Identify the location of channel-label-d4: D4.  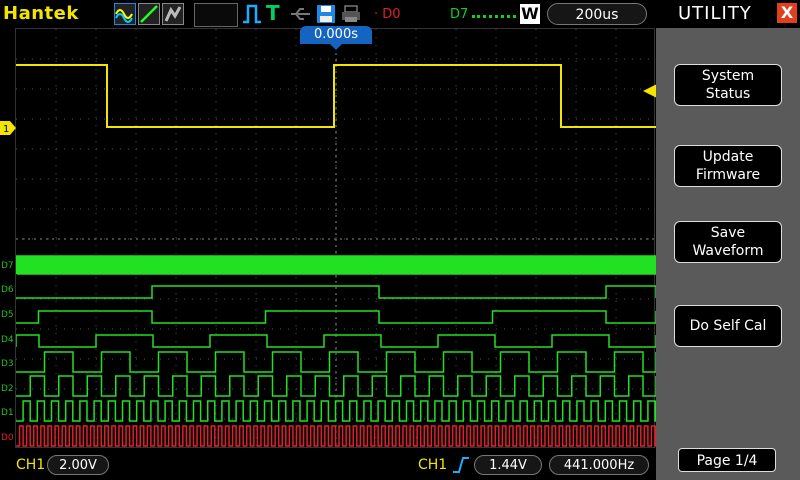
(7, 340).